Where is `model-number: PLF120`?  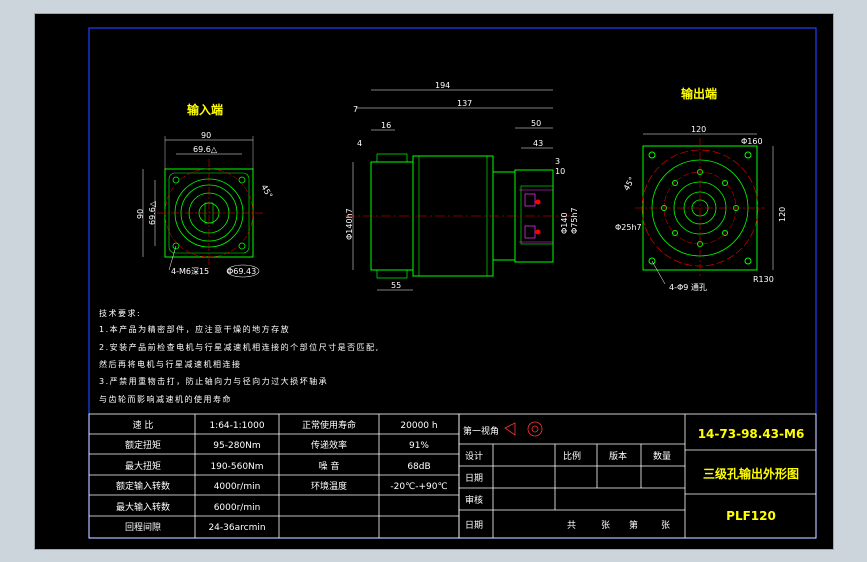
model-number: PLF120 is located at coordinates (751, 516).